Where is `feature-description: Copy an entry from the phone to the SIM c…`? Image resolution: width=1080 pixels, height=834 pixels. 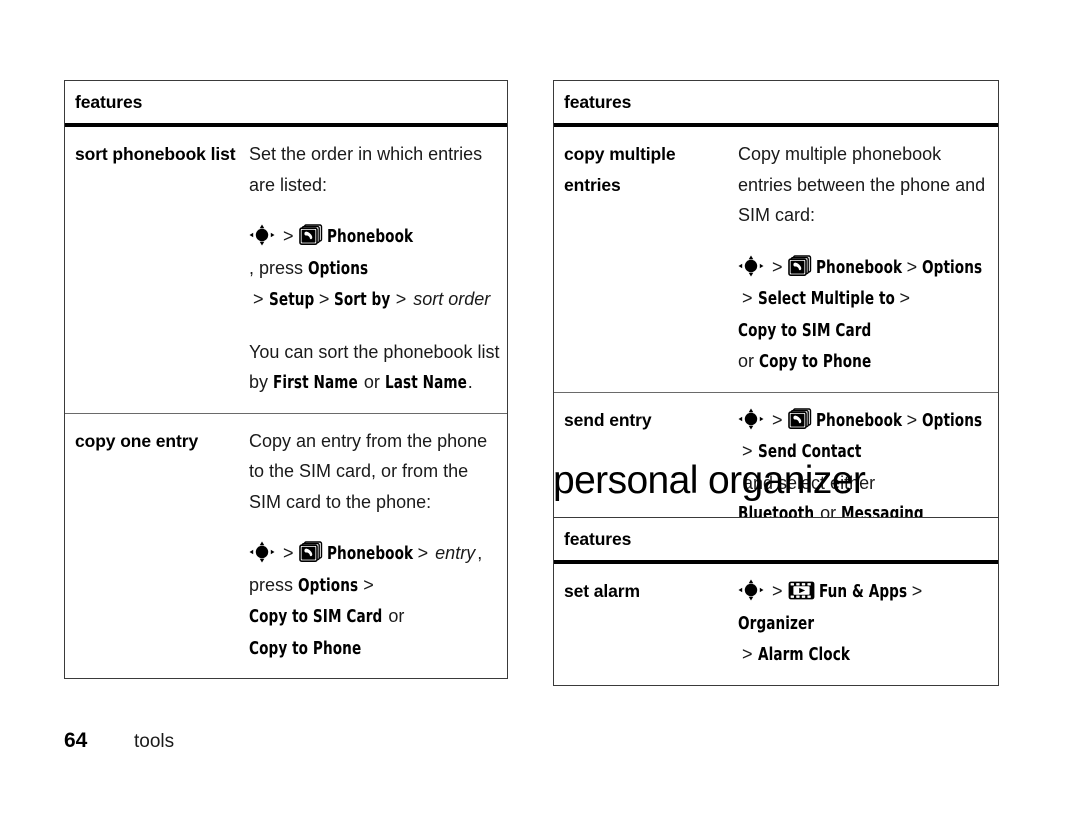 feature-description: Copy an entry from the phone to the SIM c… is located at coordinates (378, 546).